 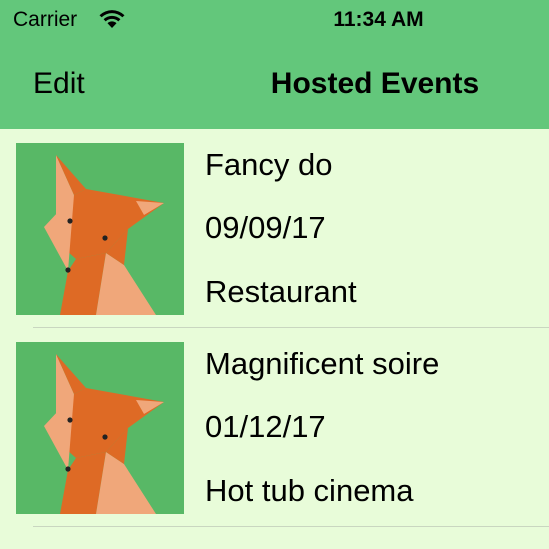 What do you see at coordinates (269, 164) in the screenshot?
I see `event-name: Fancy do` at bounding box center [269, 164].